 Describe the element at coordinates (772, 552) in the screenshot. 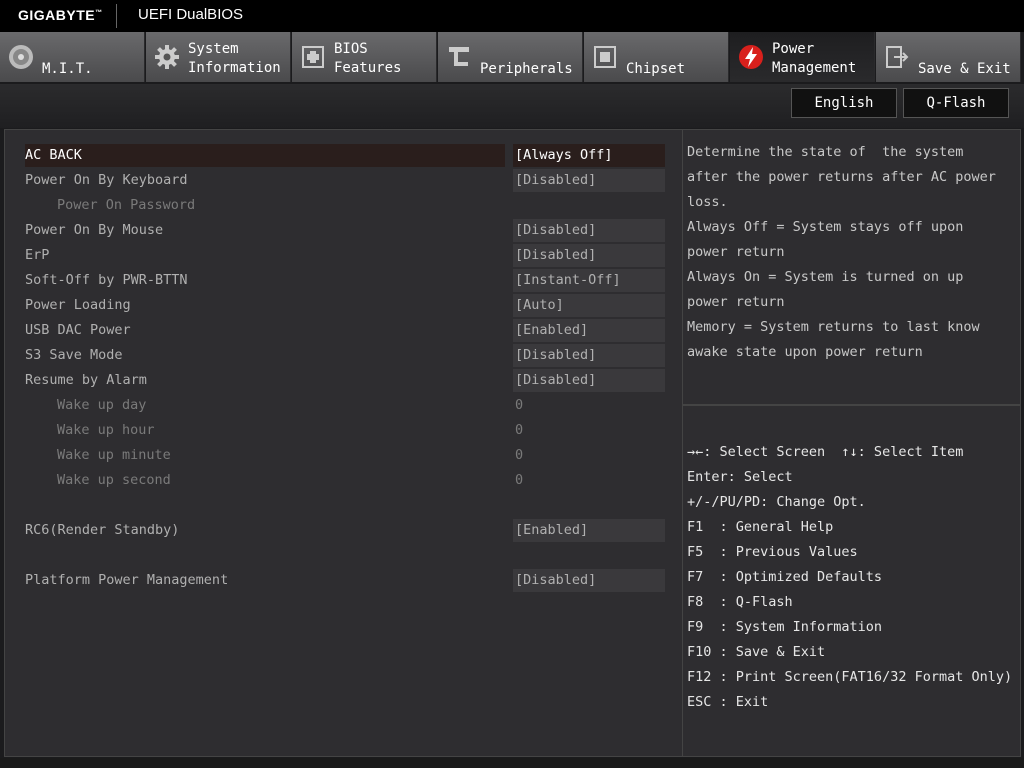

I see `key-legend-line: F5 : Previous Values` at that location.